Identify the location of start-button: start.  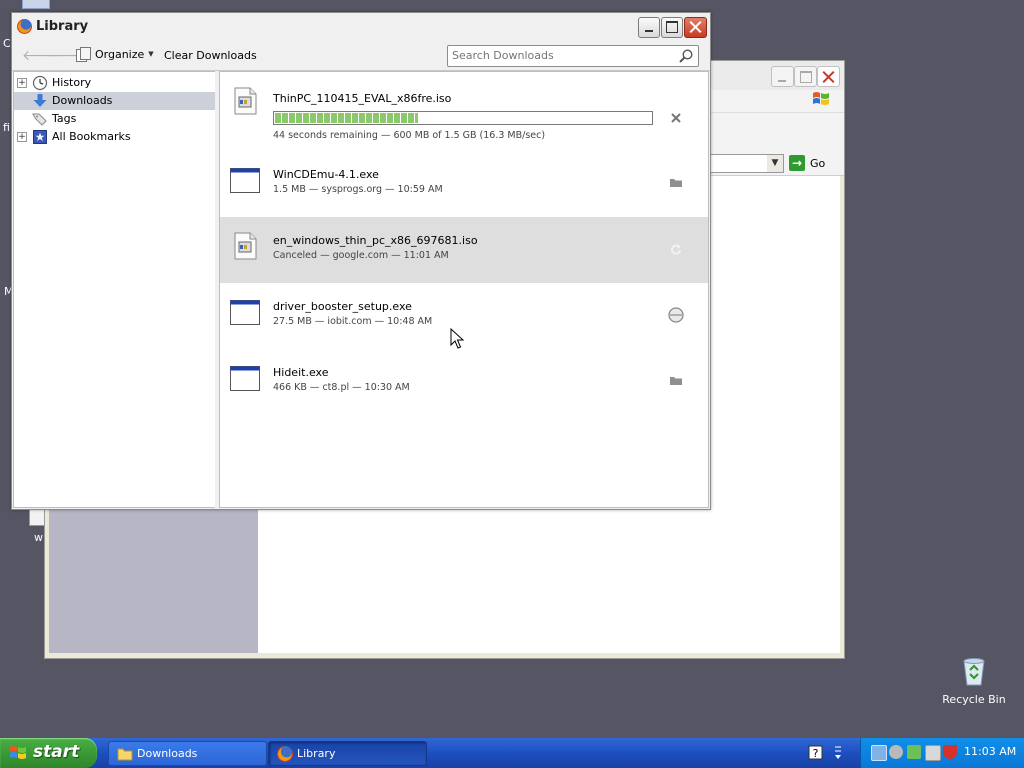
(48, 753).